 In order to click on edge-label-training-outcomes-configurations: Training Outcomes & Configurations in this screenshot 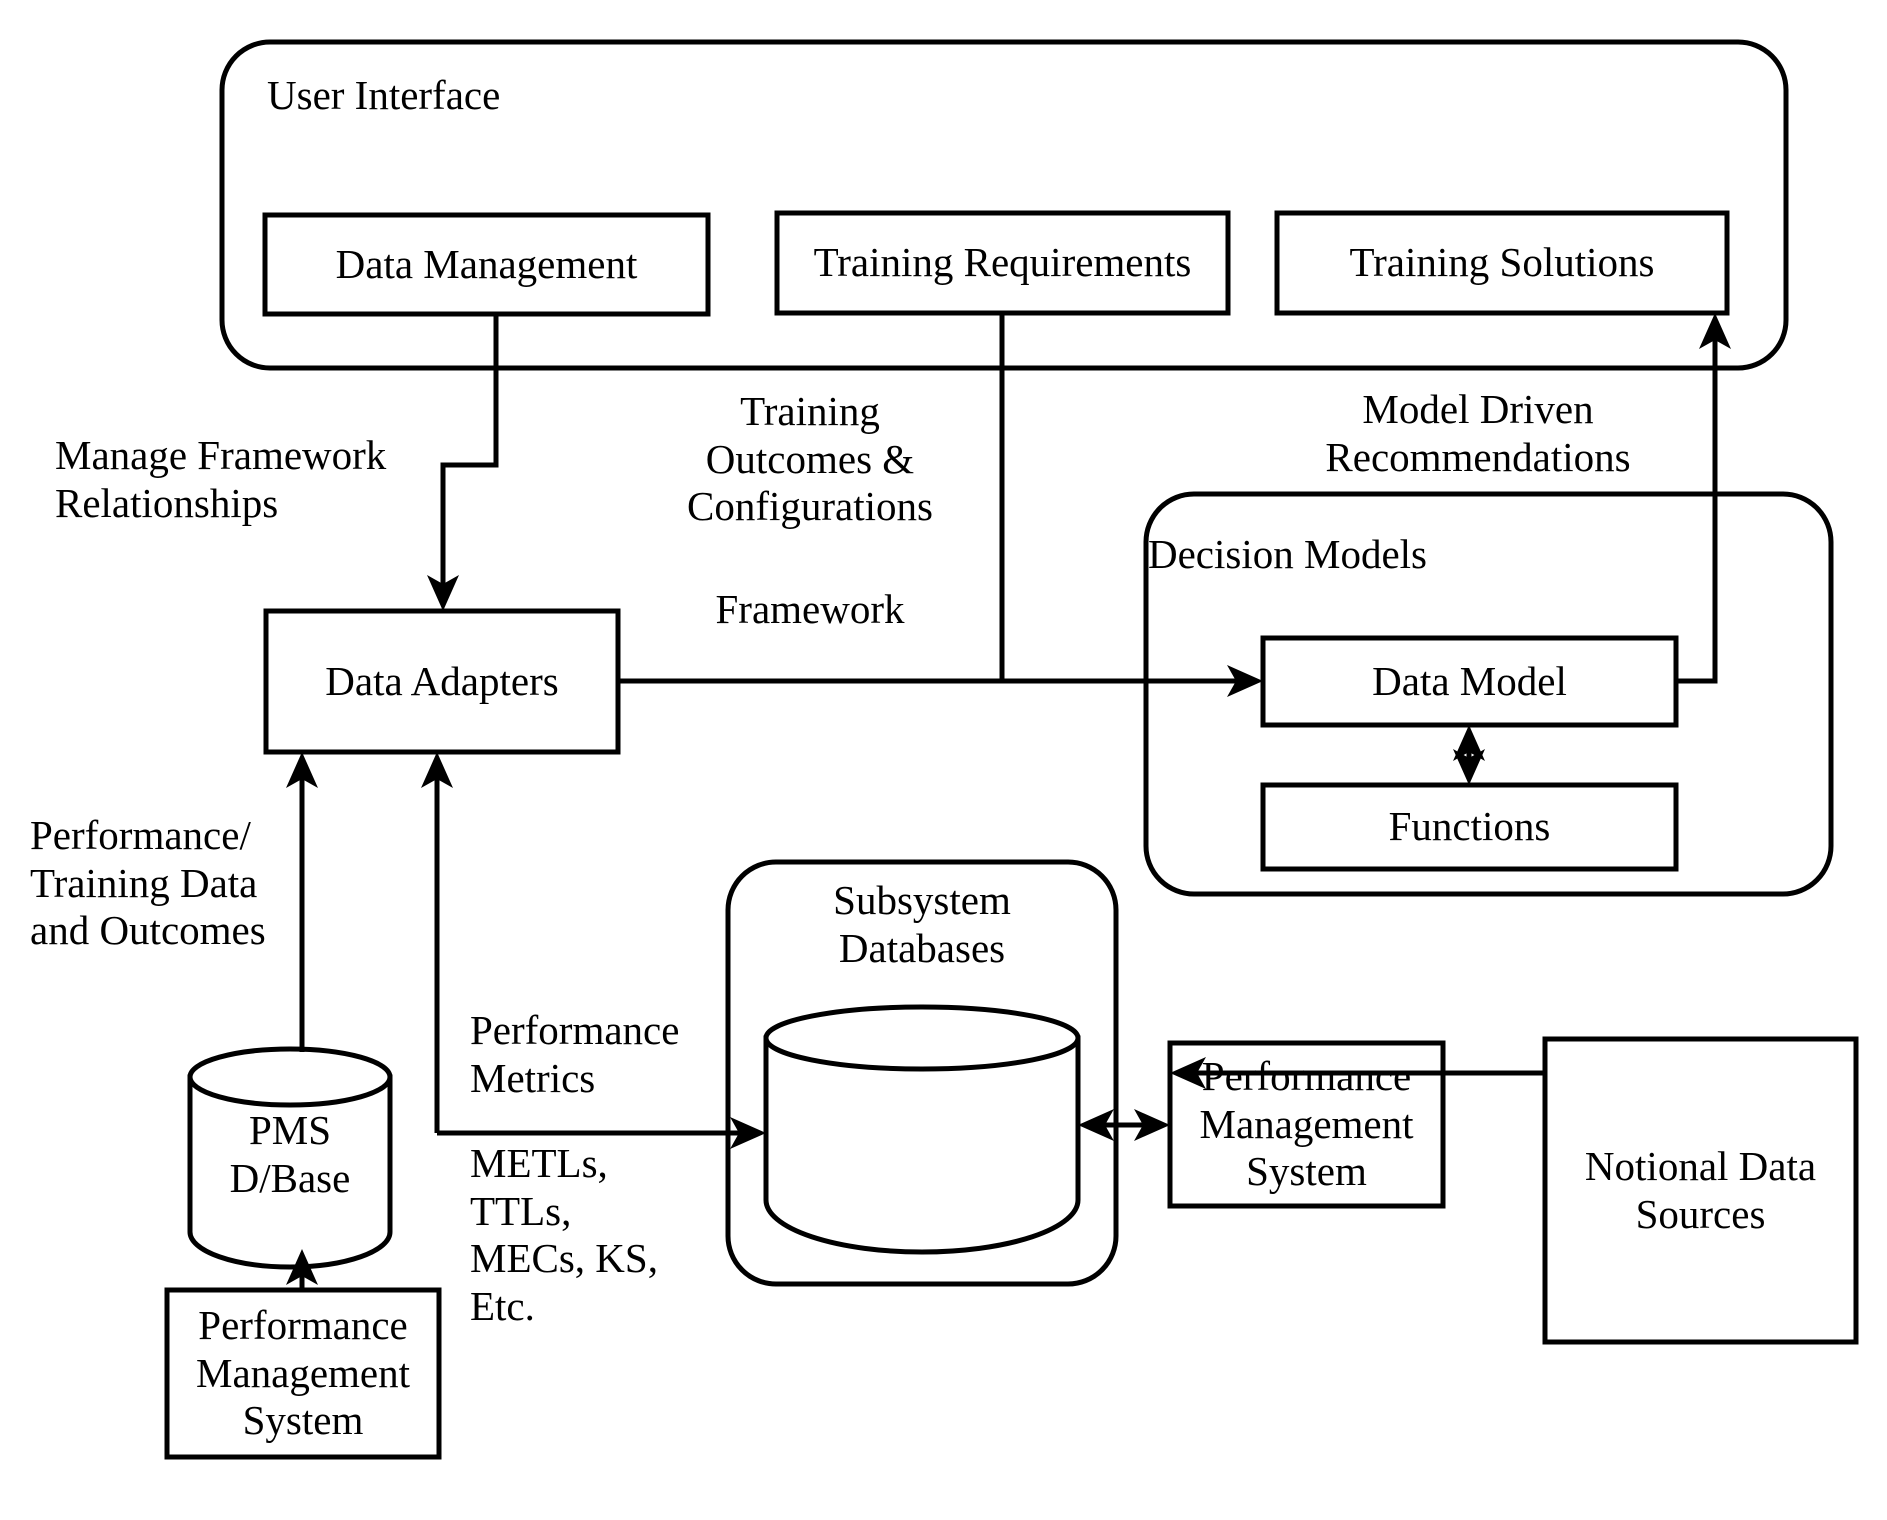, I will do `click(810, 459)`.